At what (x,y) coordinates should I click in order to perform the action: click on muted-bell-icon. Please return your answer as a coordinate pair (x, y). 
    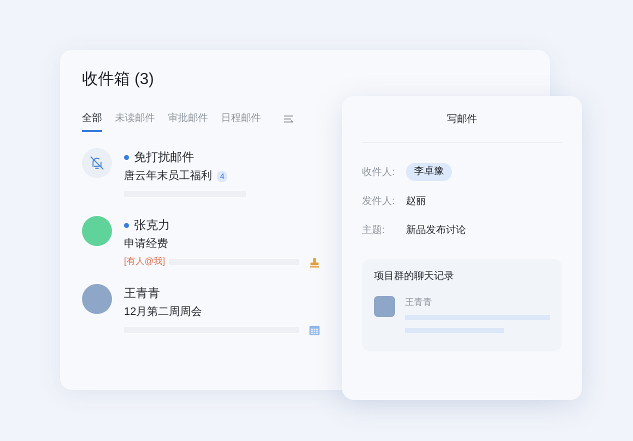
    Looking at the image, I should click on (97, 163).